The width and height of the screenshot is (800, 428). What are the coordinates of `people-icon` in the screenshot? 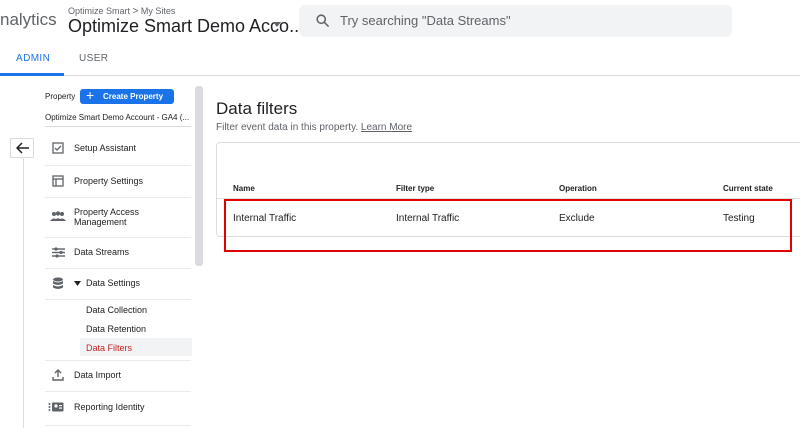 It's located at (58, 216).